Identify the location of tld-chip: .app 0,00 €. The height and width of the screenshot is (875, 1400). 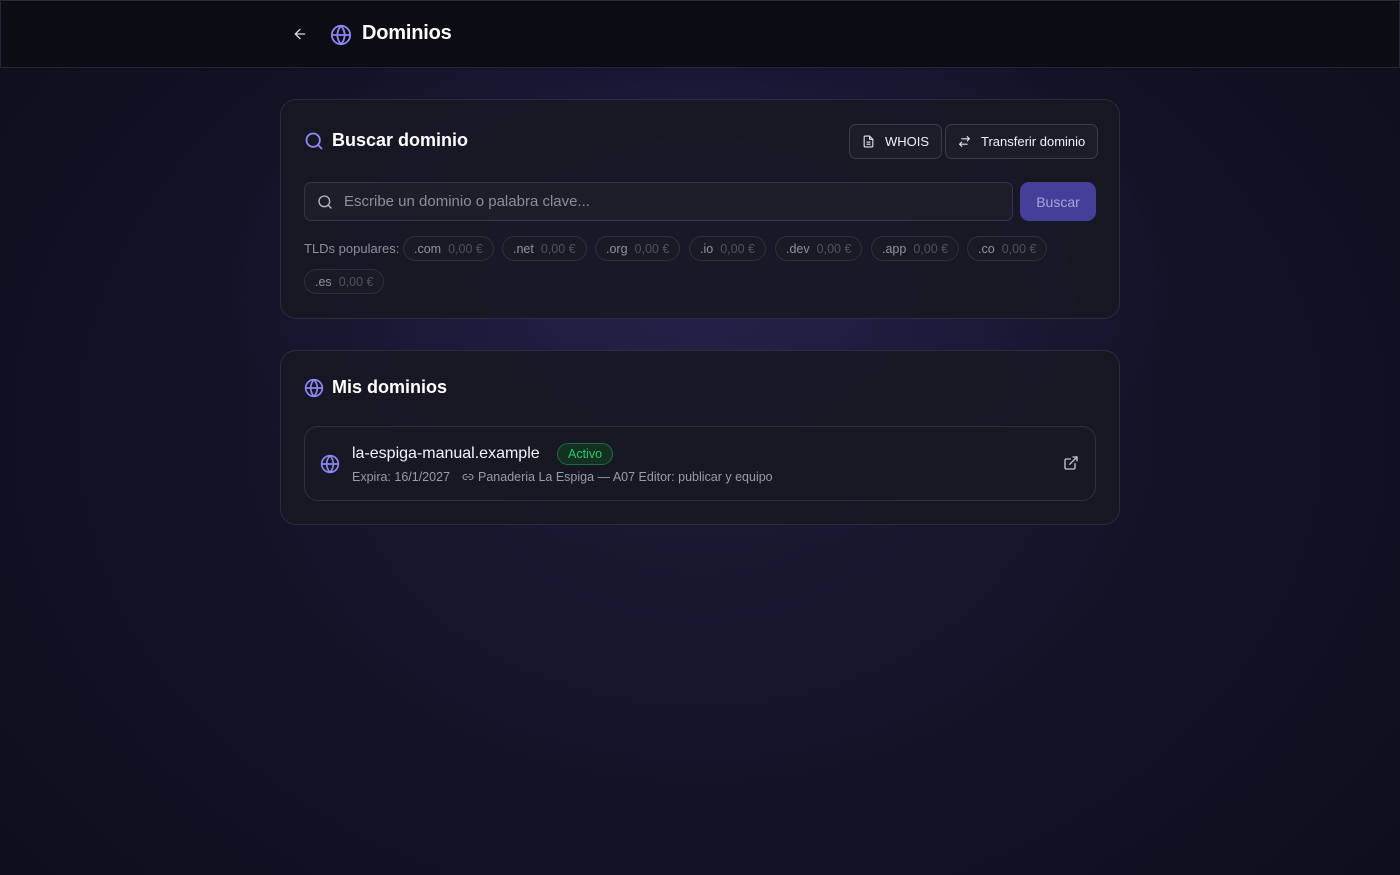
(915, 248).